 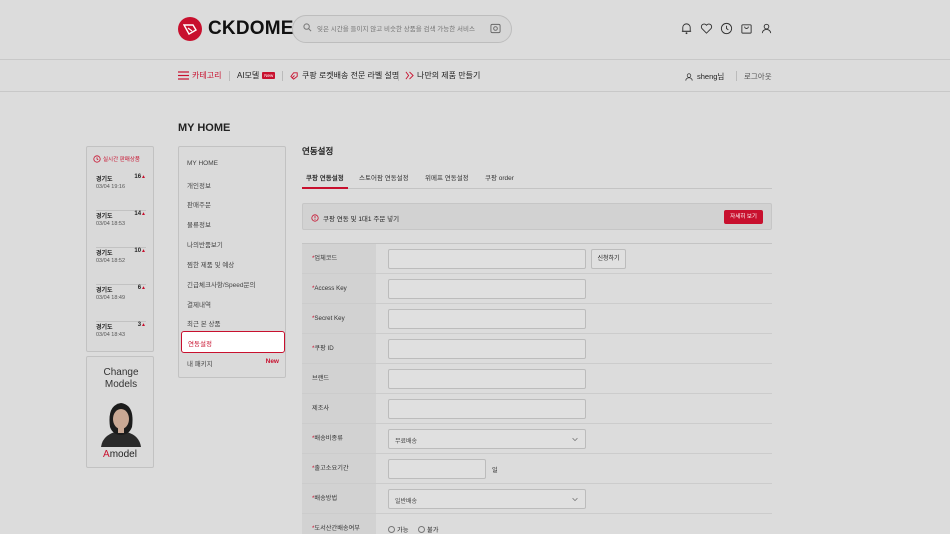 What do you see at coordinates (746, 28) in the screenshot?
I see `cart-icon` at bounding box center [746, 28].